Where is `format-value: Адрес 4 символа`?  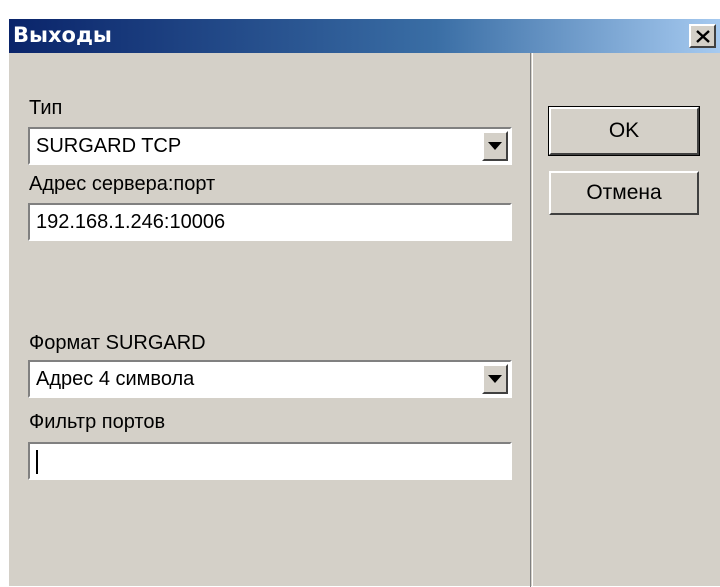 format-value: Адрес 4 символа is located at coordinates (115, 379).